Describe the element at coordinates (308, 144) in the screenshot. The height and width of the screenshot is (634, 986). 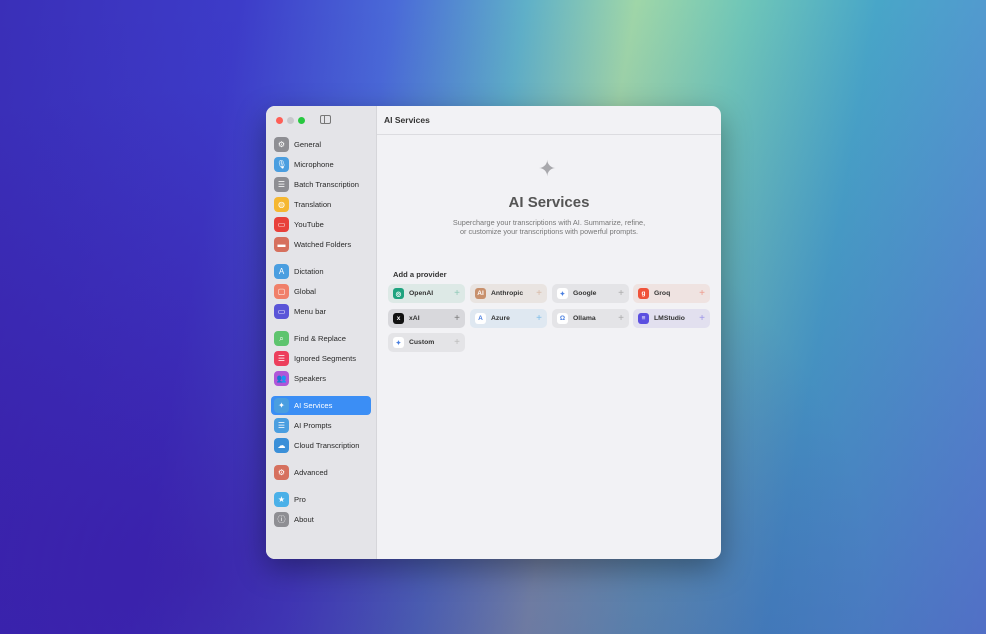
I see `sidebar-item-label: General` at that location.